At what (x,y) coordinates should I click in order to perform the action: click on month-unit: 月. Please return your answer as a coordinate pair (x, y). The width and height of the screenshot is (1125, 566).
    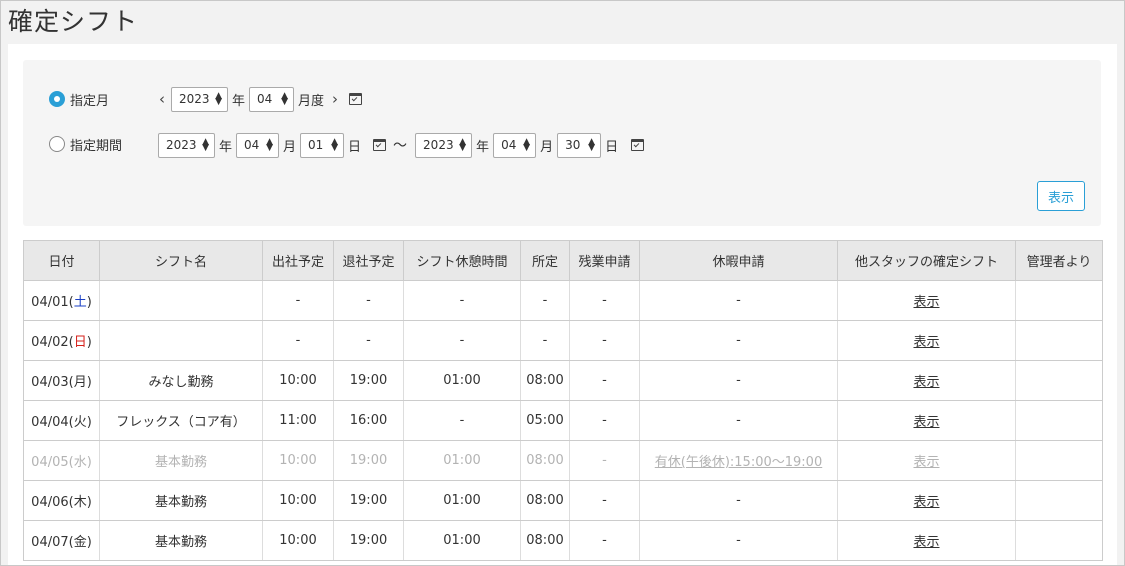
    Looking at the image, I should click on (547, 147).